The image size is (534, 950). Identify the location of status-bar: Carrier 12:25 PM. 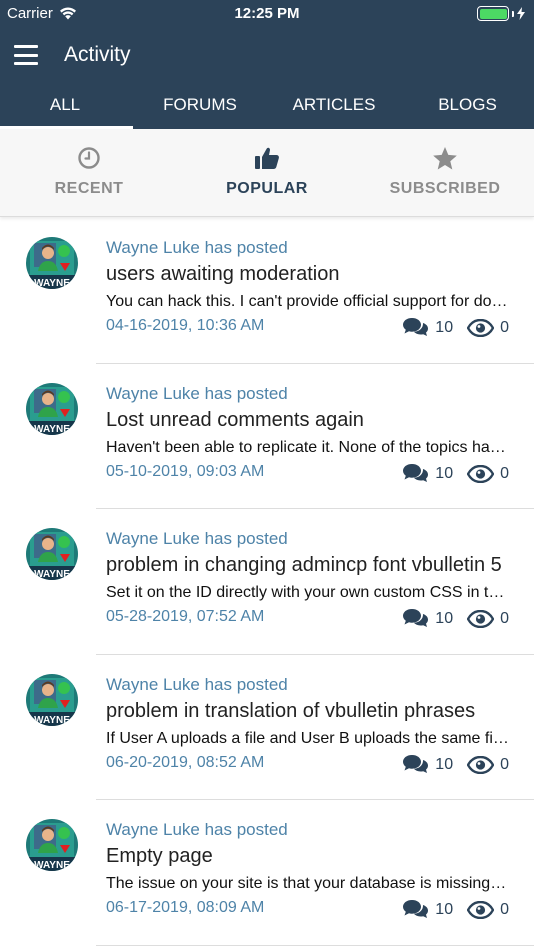
(267, 14).